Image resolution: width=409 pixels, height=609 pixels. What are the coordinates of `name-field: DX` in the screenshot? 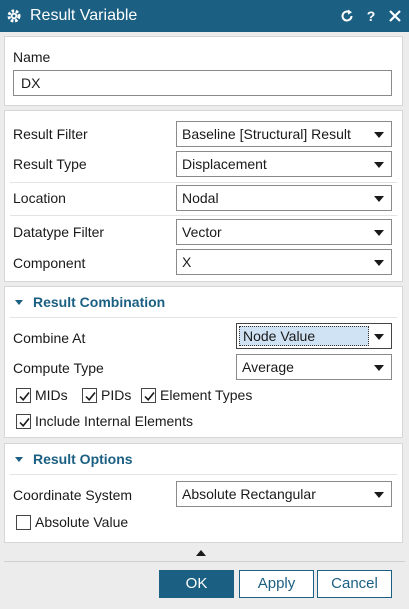 It's located at (202, 83).